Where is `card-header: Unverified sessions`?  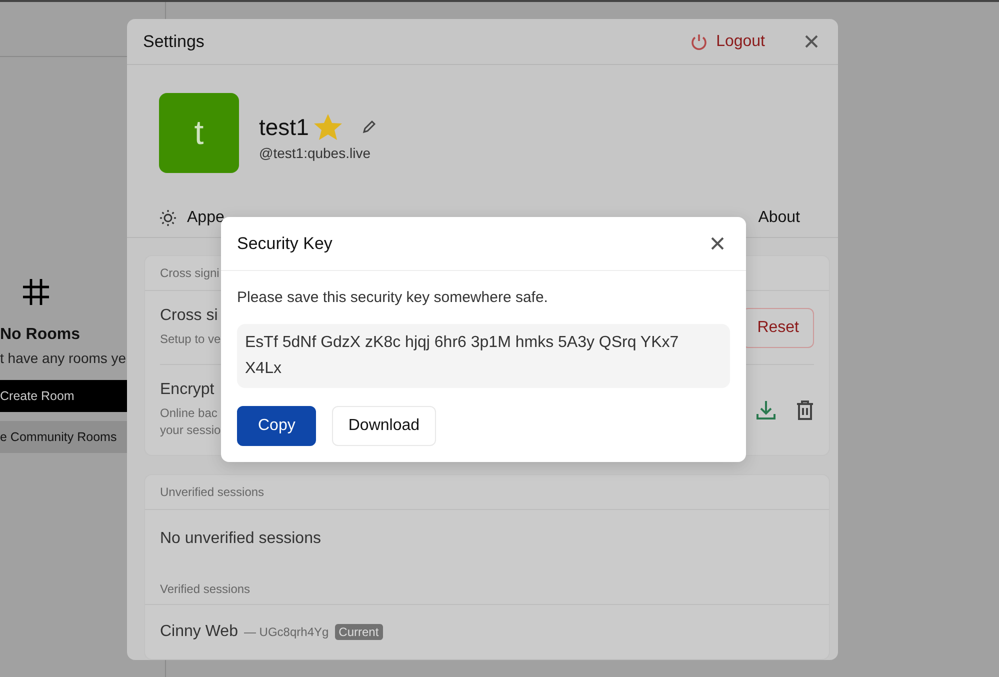 card-header: Unverified sessions is located at coordinates (487, 492).